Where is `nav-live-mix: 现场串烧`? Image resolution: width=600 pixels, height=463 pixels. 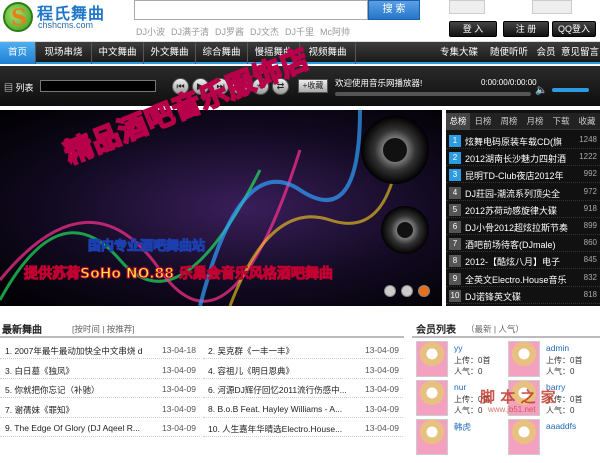
nav-live-mix: 现场串烧 is located at coordinates (64, 53).